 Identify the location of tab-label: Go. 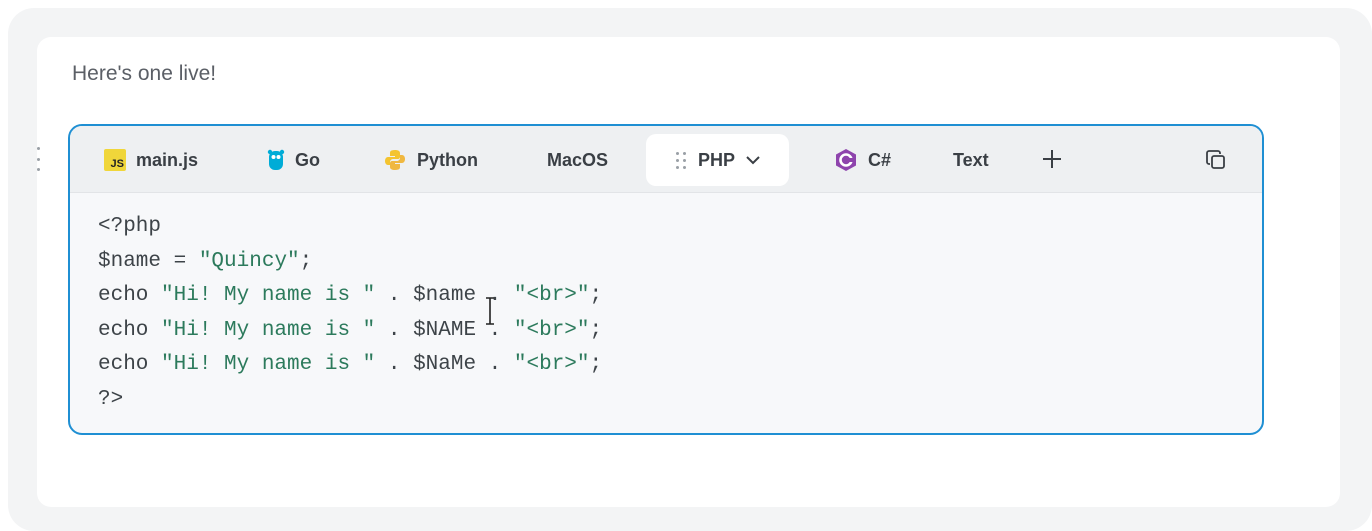
(307, 159).